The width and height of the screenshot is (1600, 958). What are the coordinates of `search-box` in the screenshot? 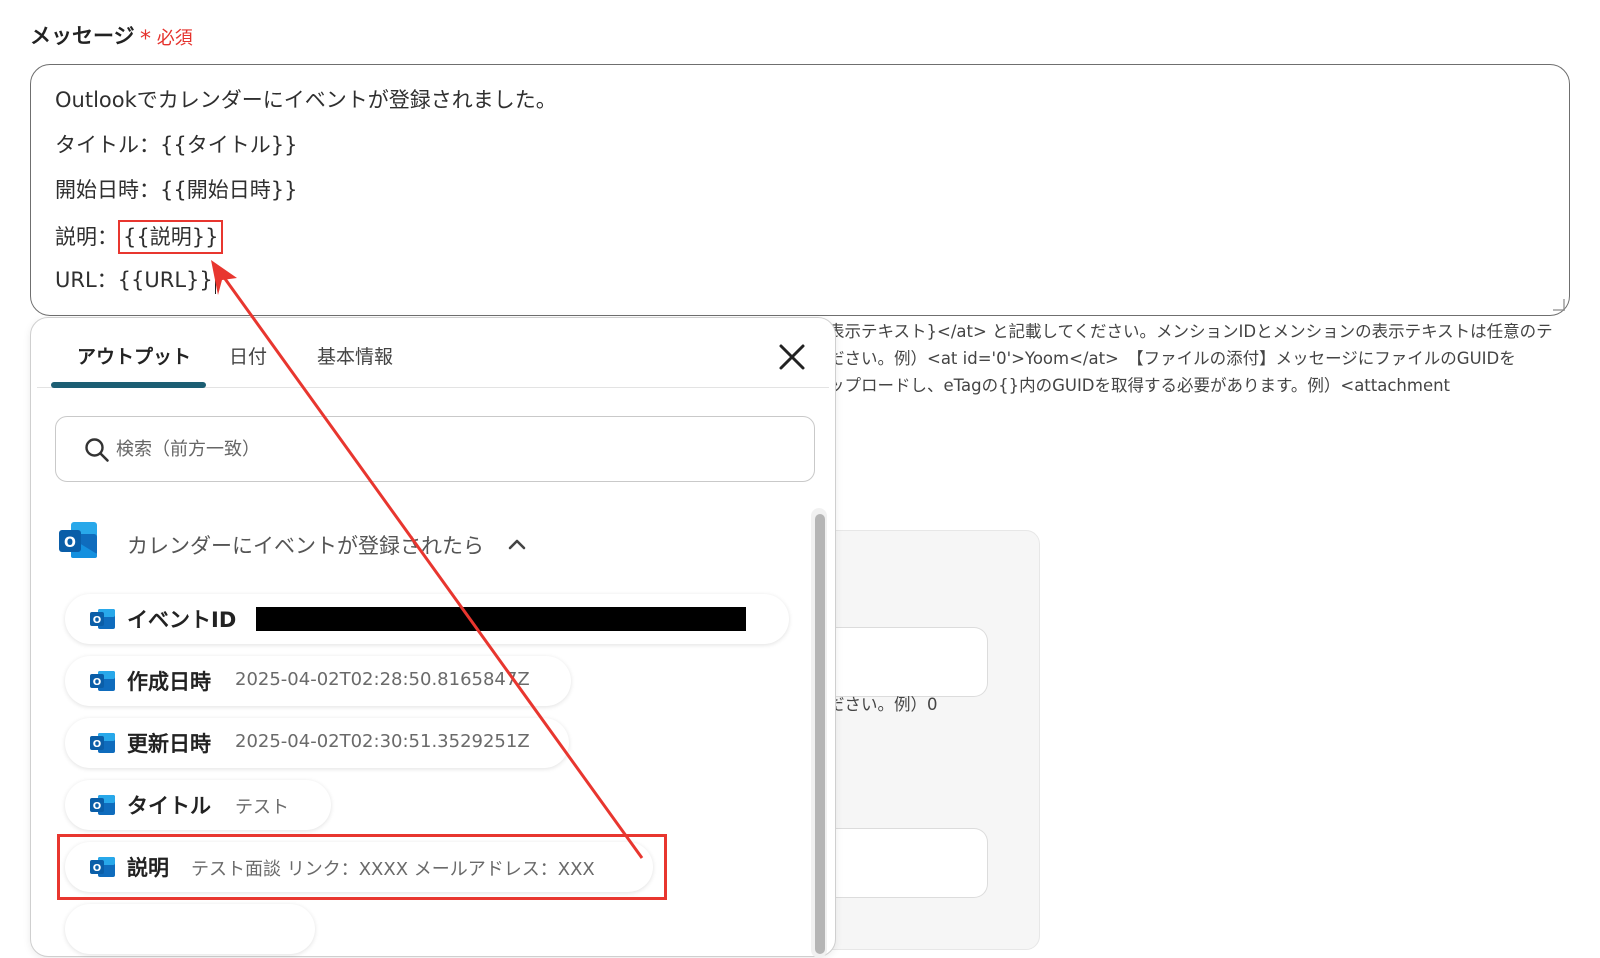 It's located at (435, 449).